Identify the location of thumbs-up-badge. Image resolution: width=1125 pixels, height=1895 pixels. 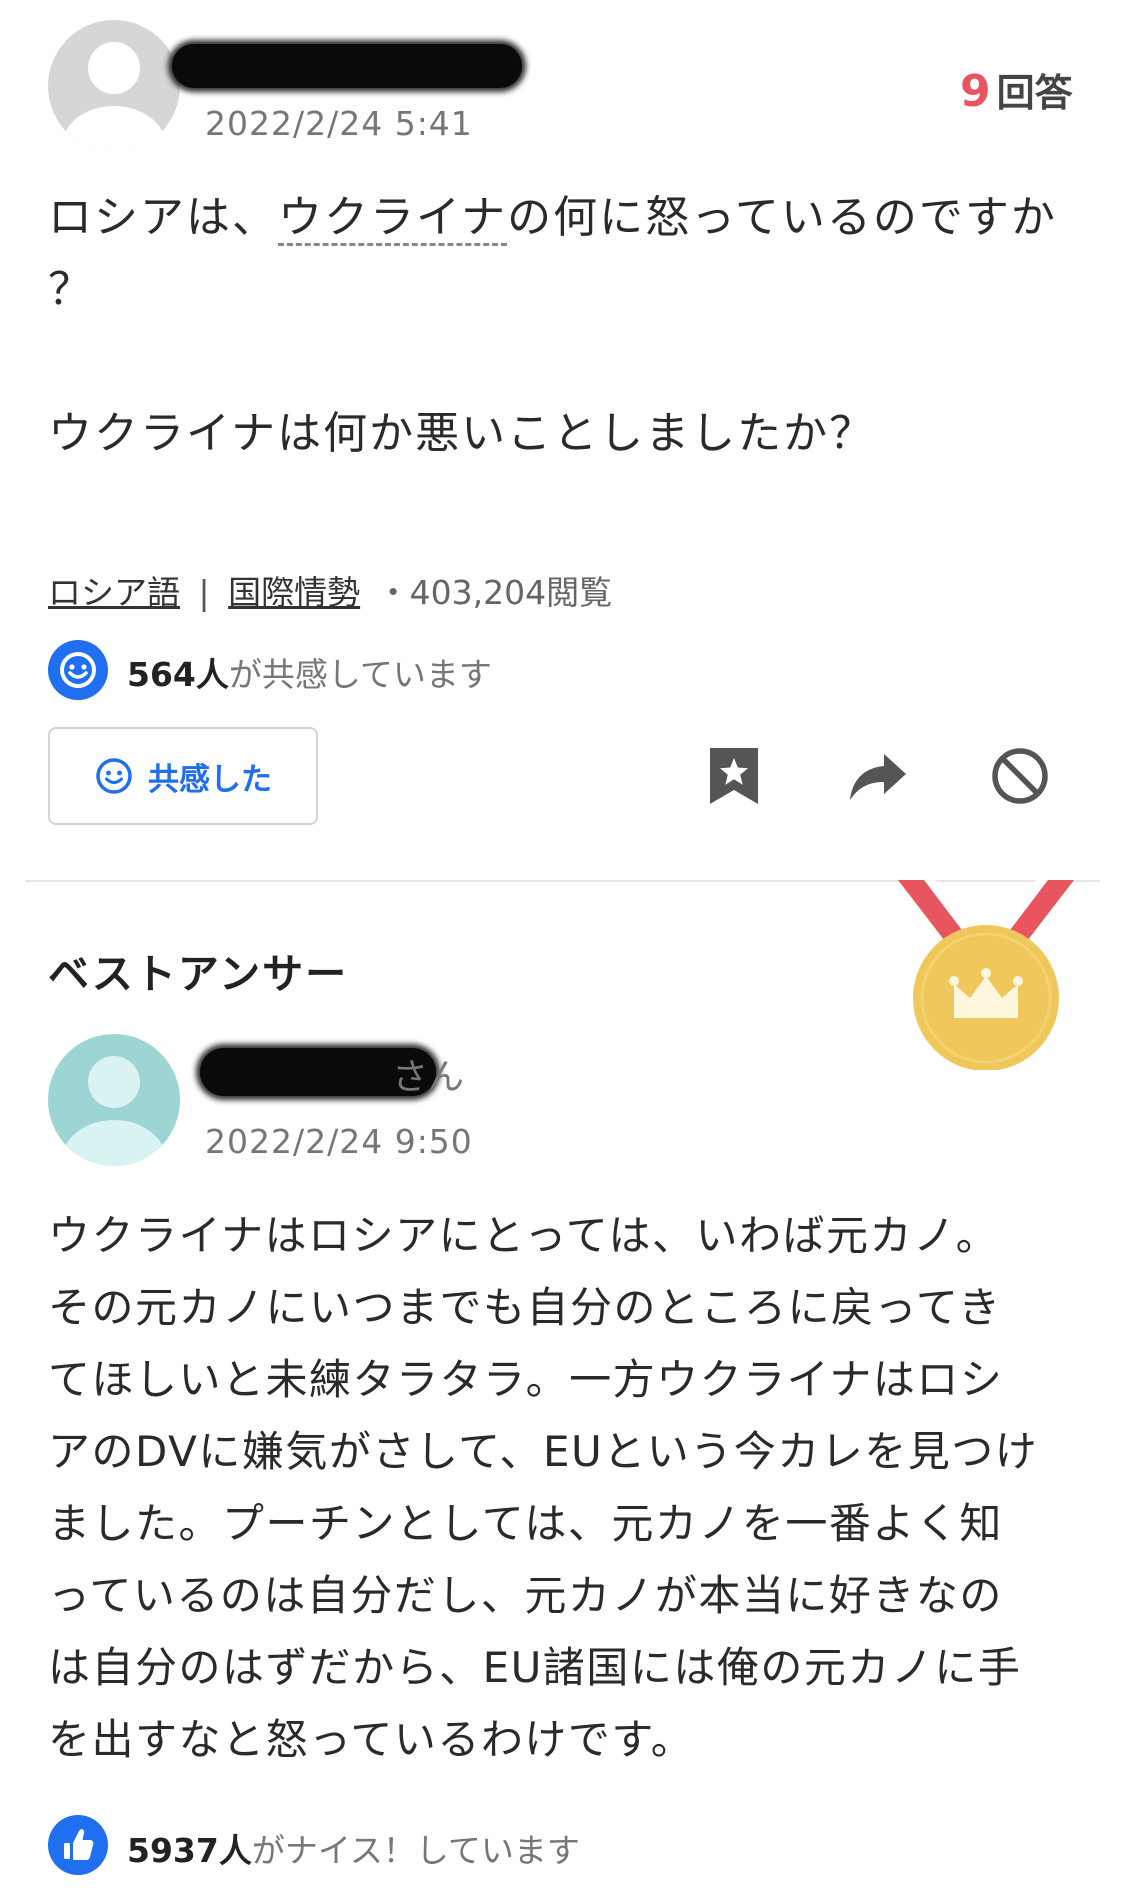
(78, 1845).